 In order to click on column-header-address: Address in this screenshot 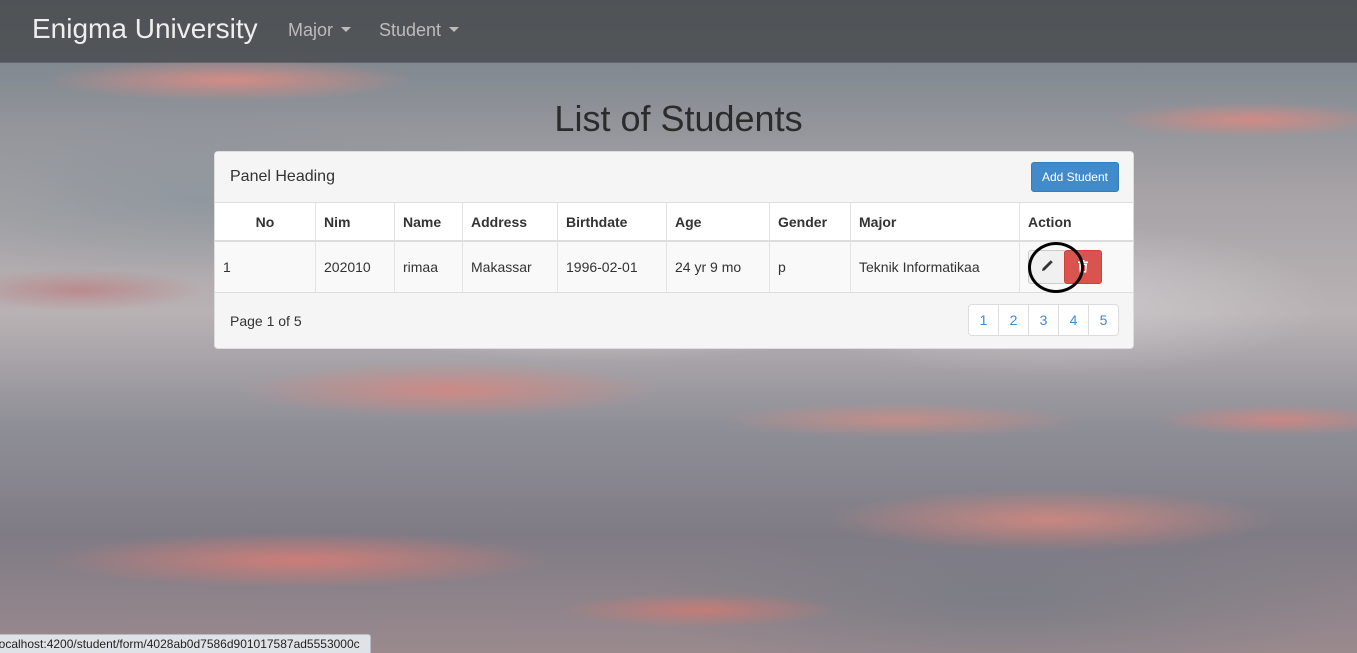, I will do `click(510, 222)`.